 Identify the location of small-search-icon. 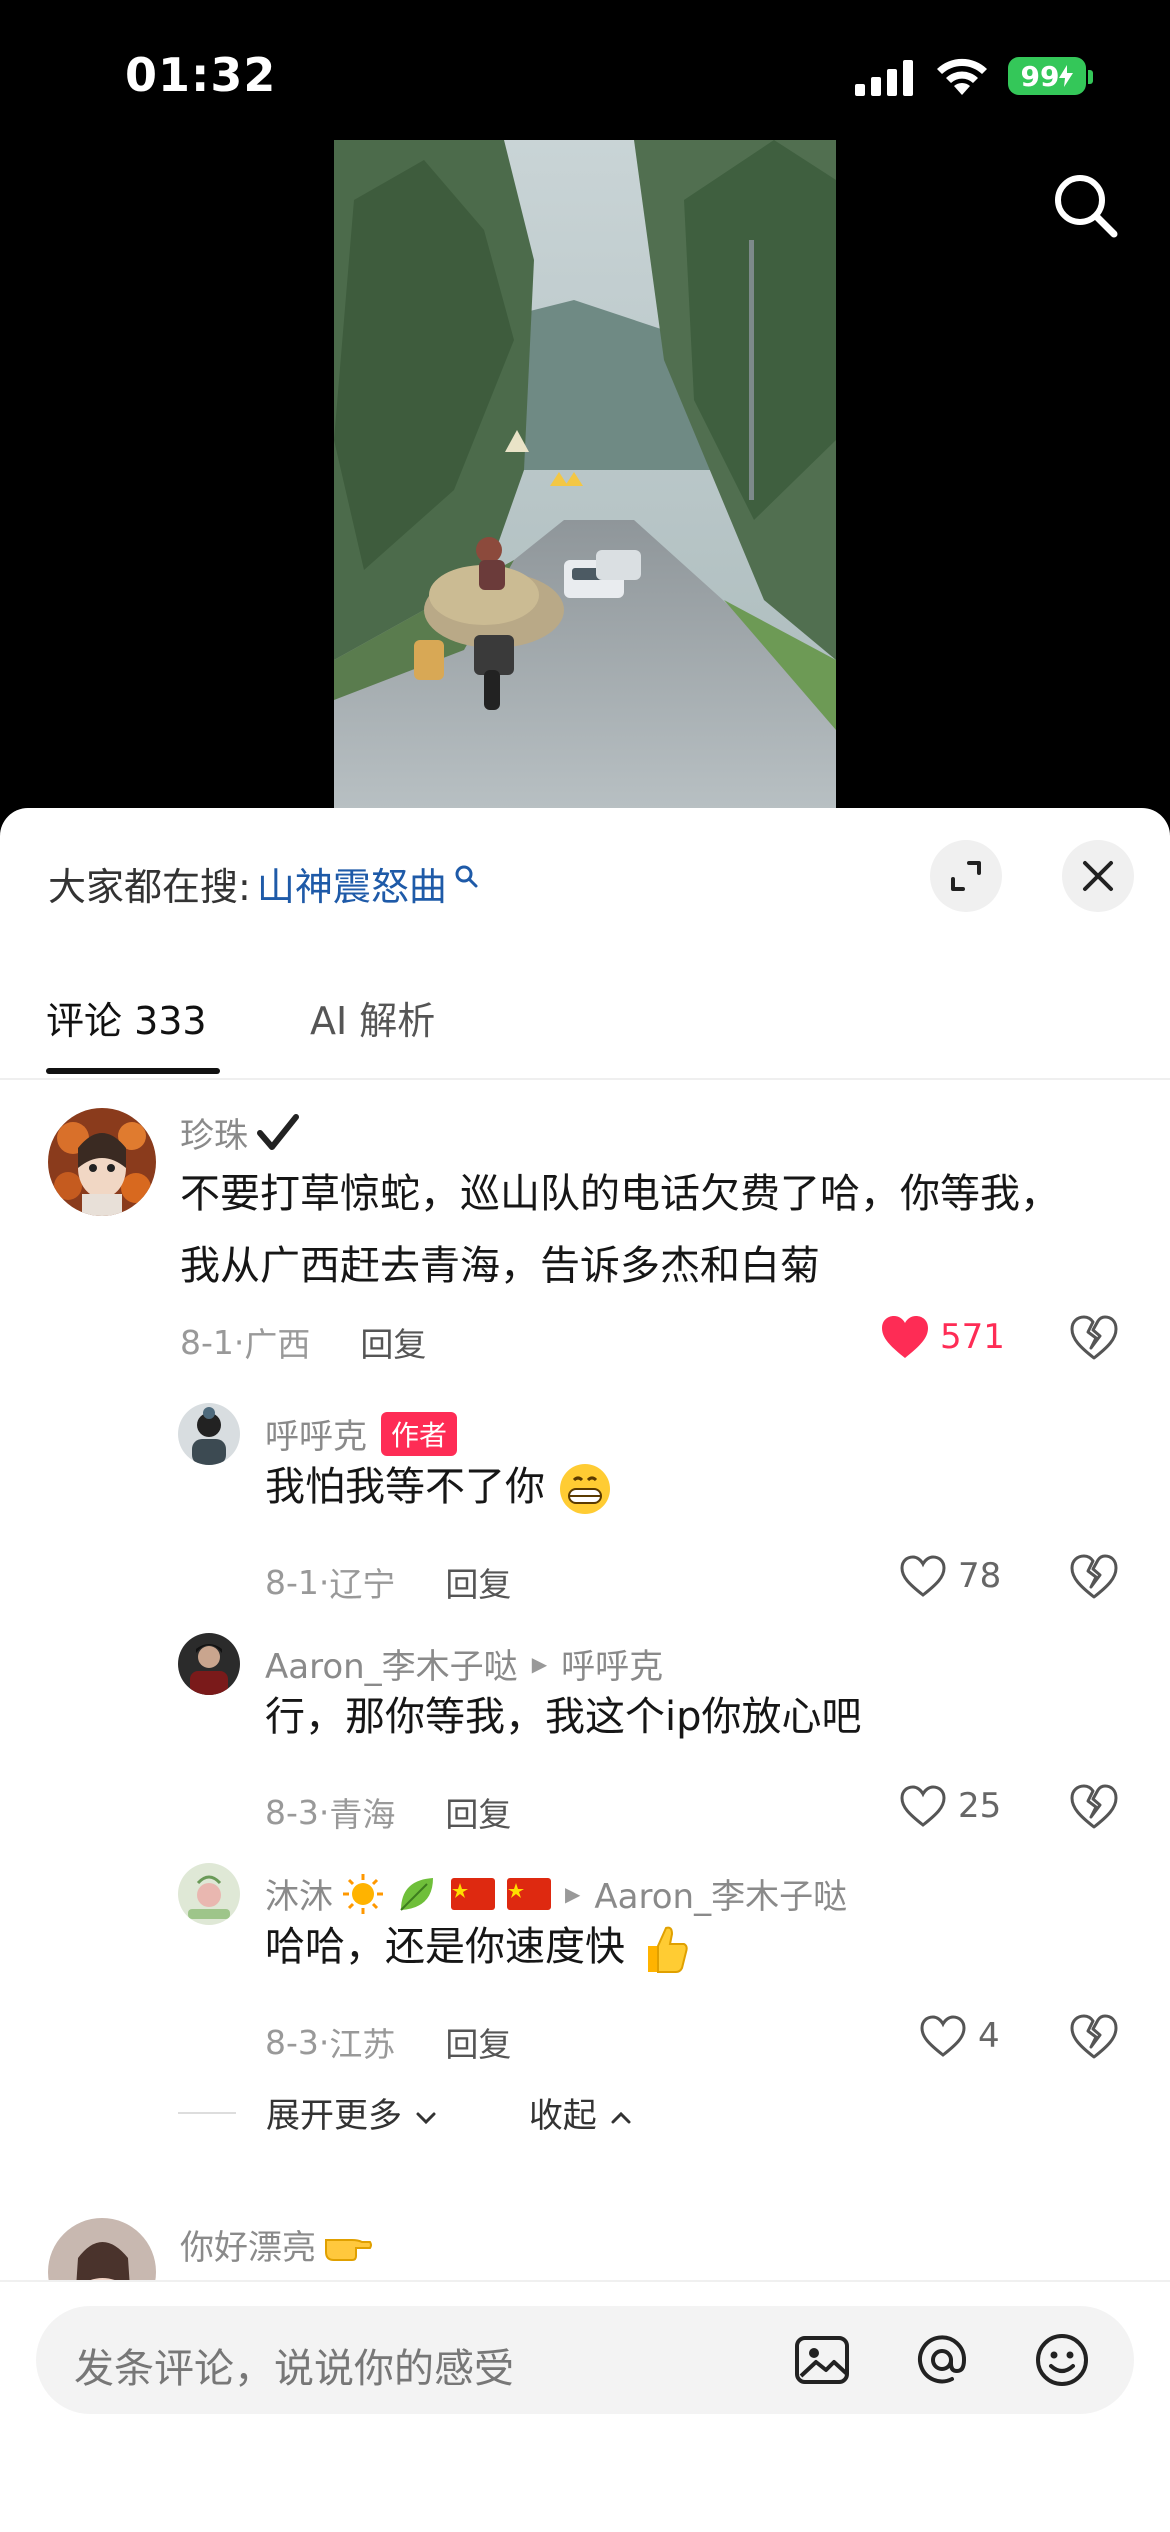
(466, 876).